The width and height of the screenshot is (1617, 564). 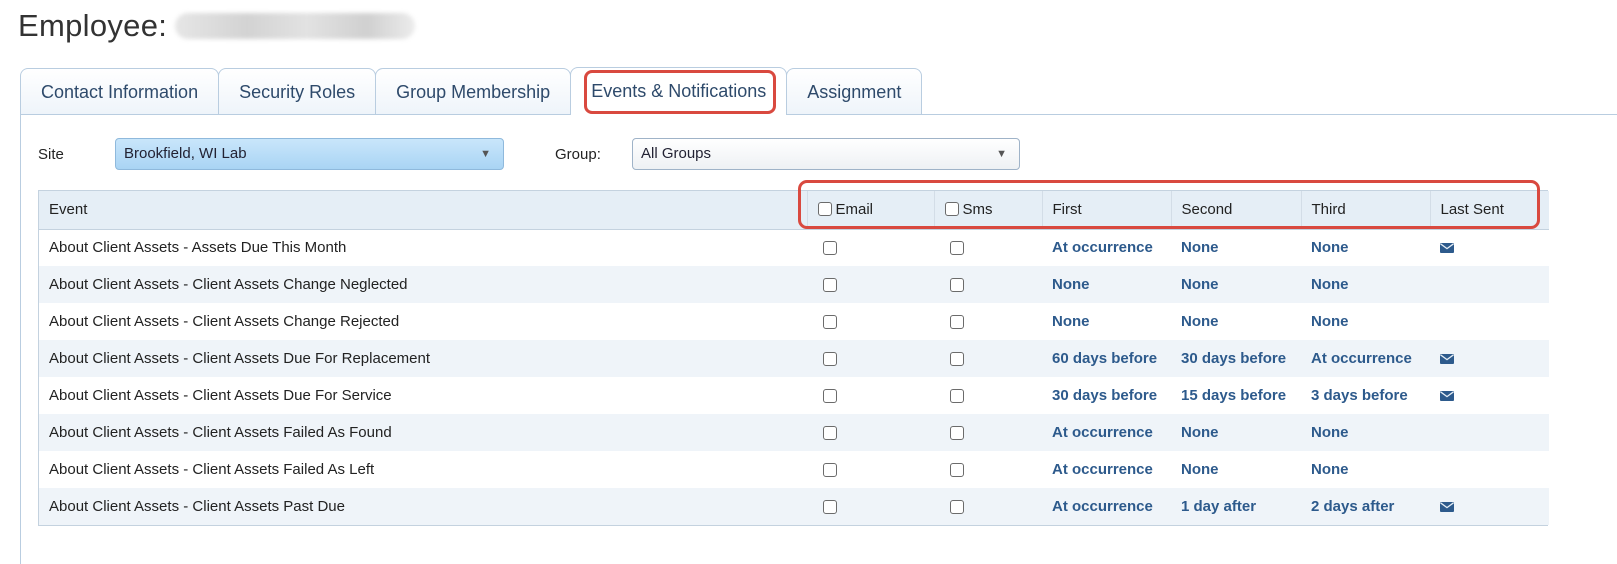 I want to click on third-notification-link: 2 days after, so click(x=1365, y=506).